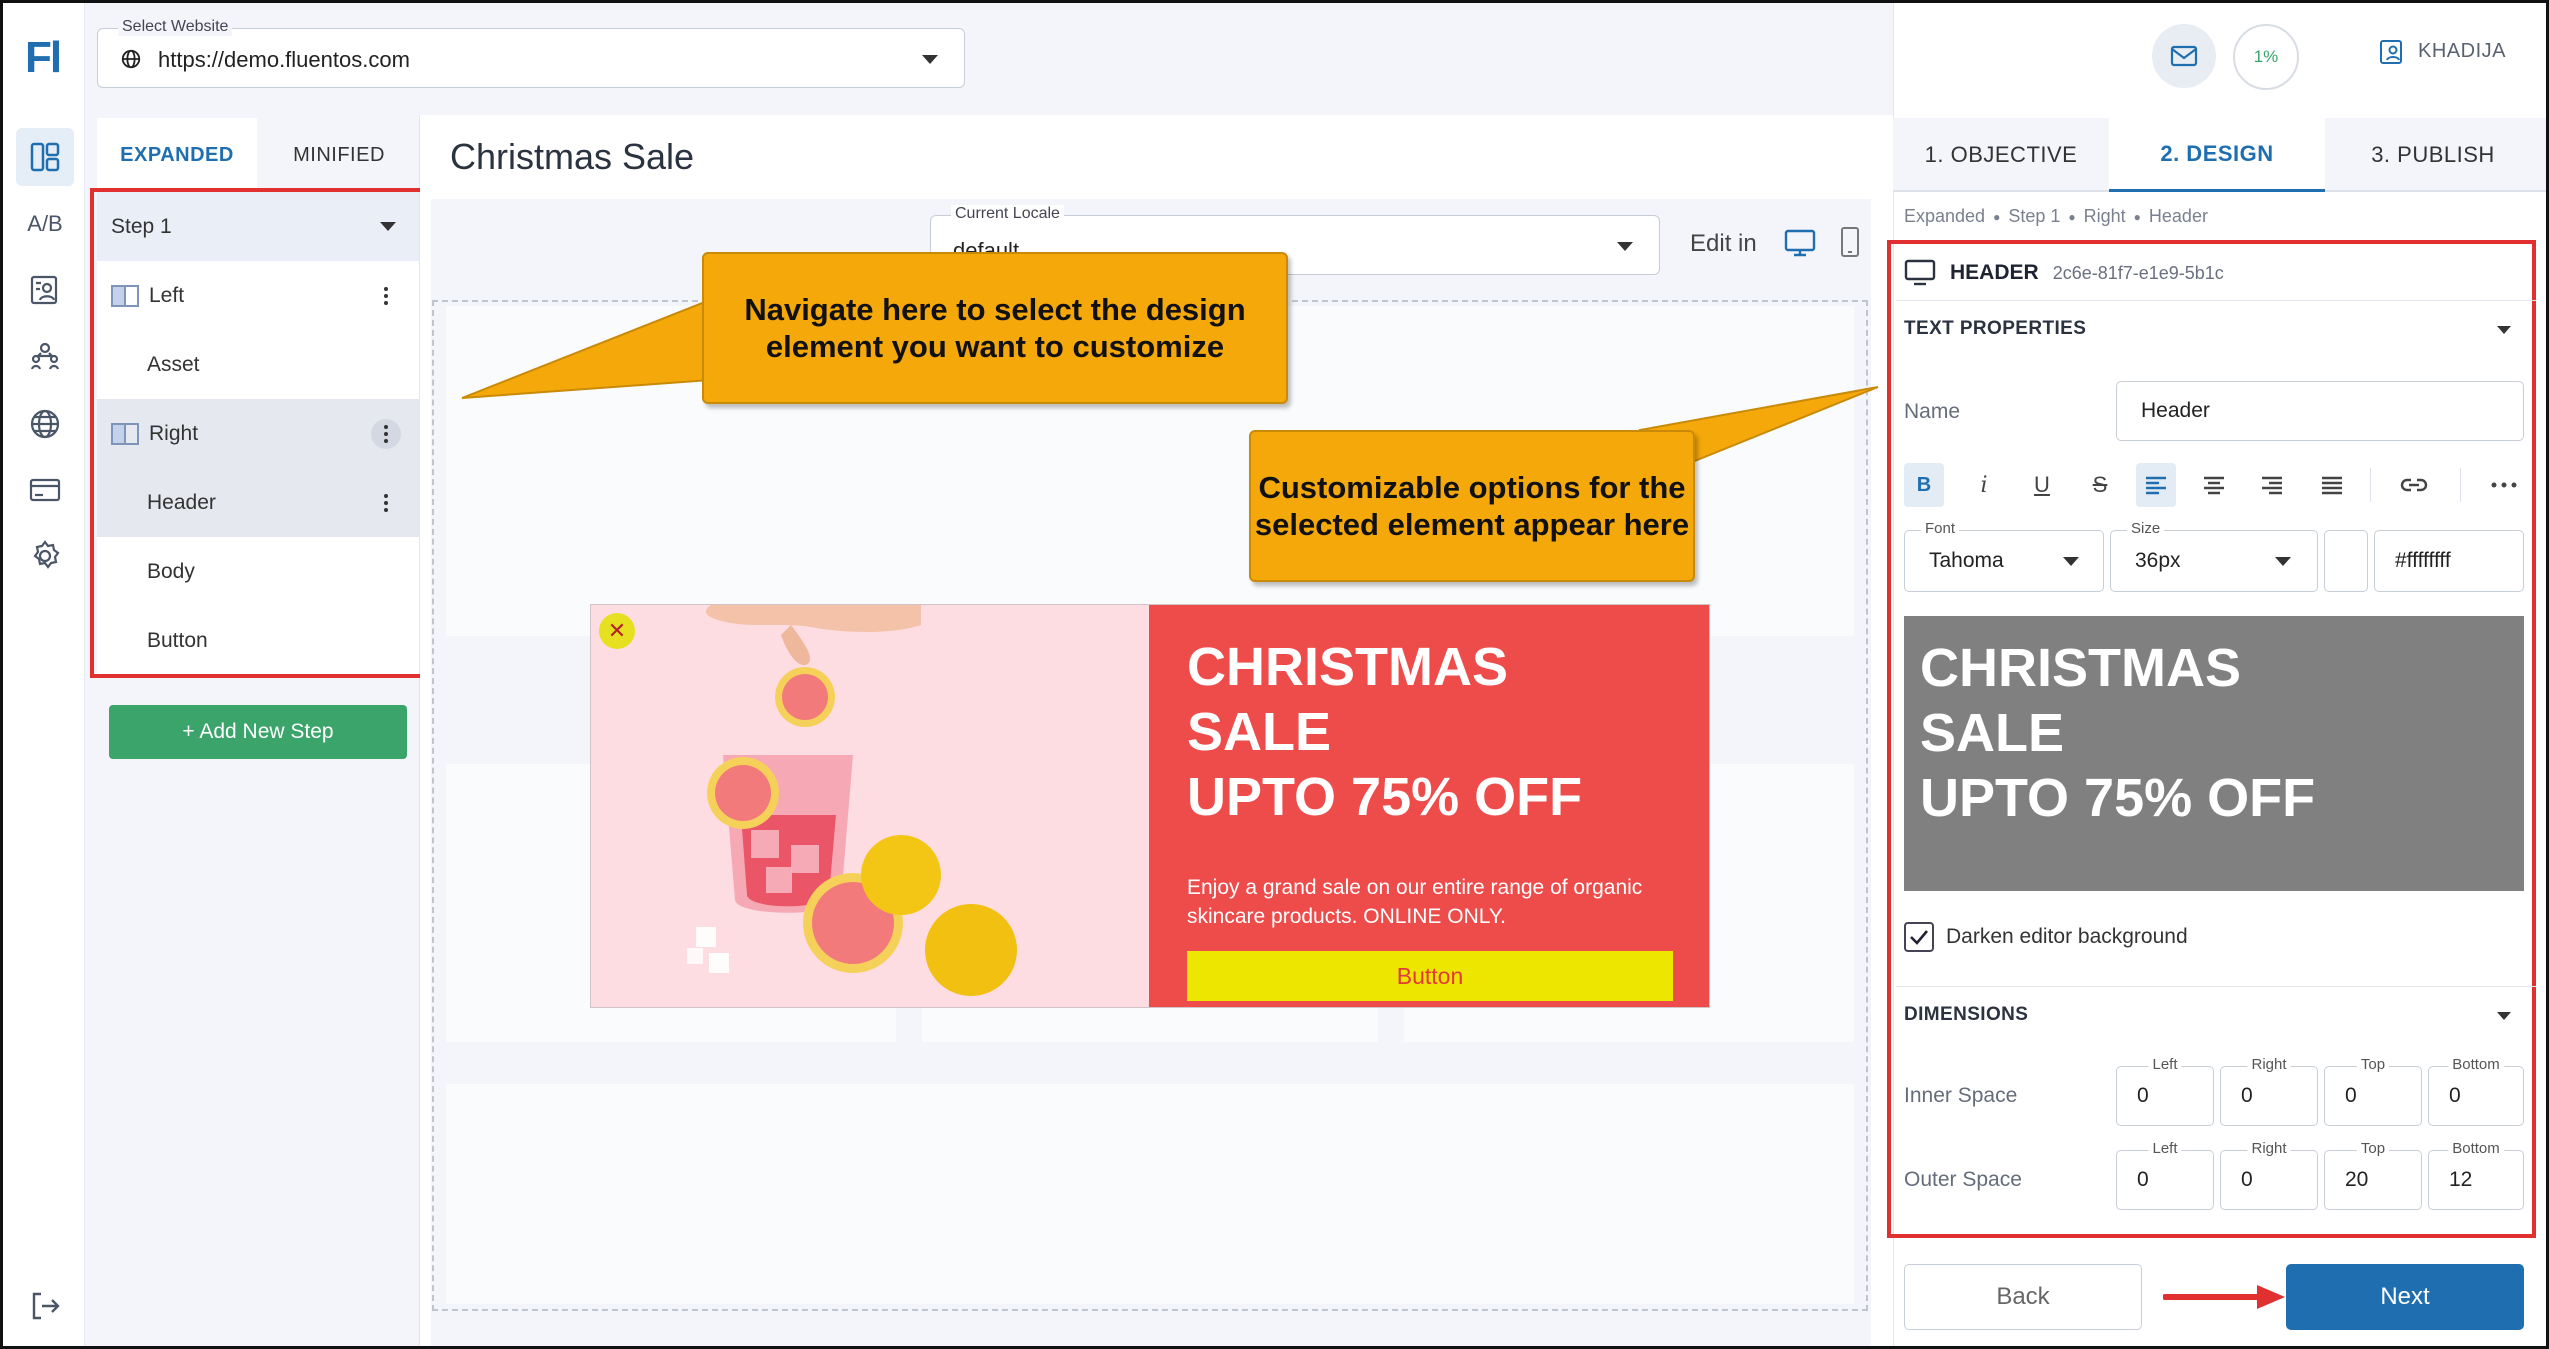 This screenshot has height=1349, width=2549. What do you see at coordinates (258, 732) in the screenshot?
I see `add-new-step-button: + Add New Step` at bounding box center [258, 732].